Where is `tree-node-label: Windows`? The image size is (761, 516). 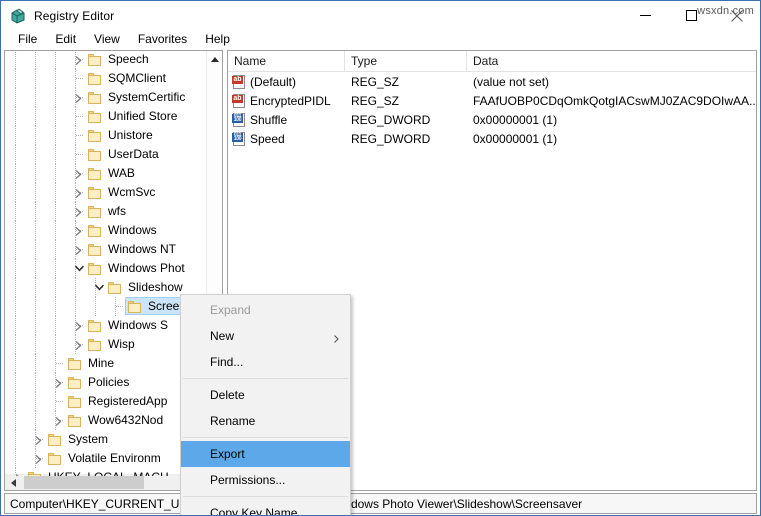 tree-node-label: Windows is located at coordinates (132, 230).